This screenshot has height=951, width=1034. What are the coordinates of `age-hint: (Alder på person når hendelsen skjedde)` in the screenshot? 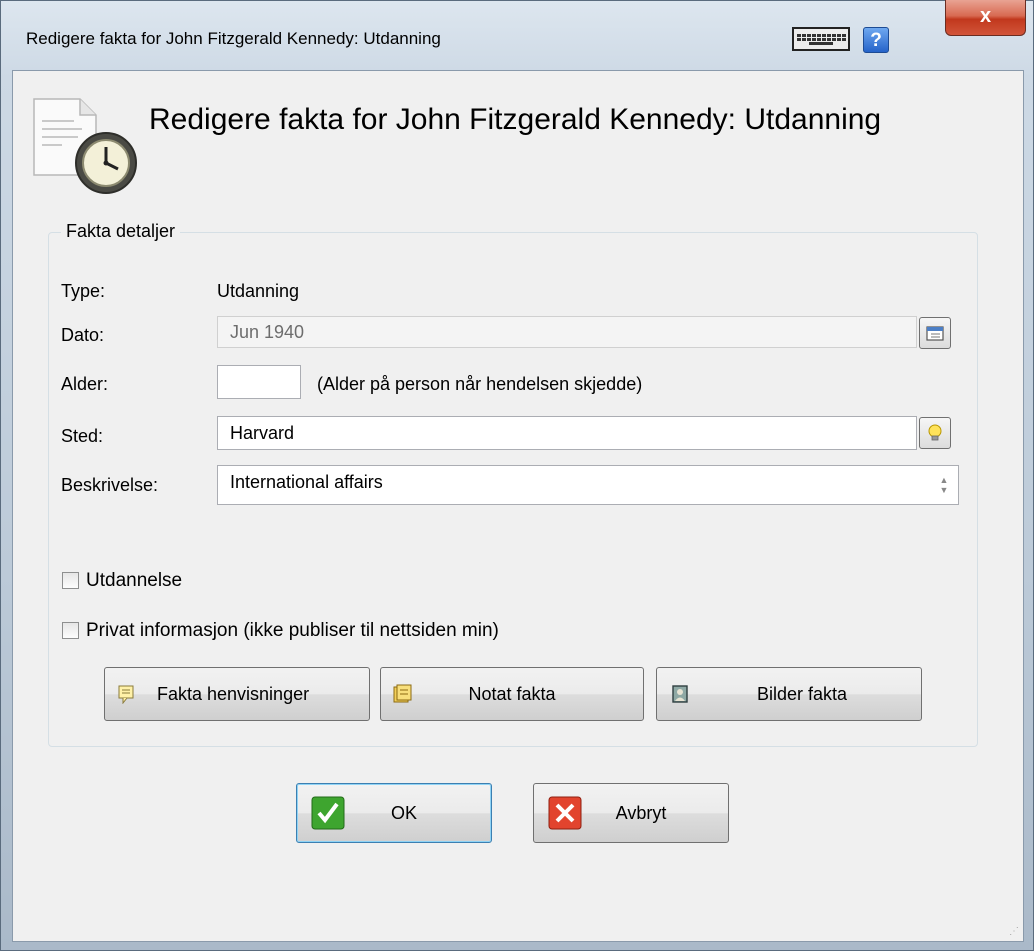 It's located at (480, 384).